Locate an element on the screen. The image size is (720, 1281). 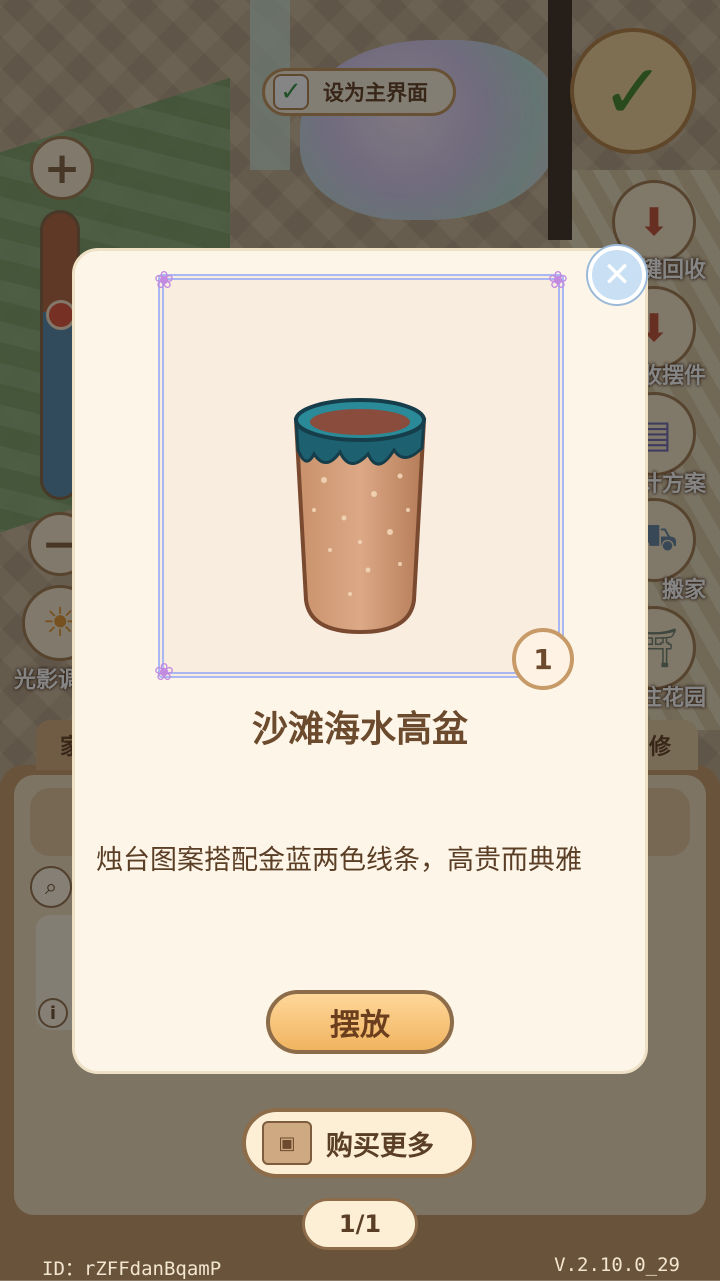
place-button: 摆放 is located at coordinates (360, 1022).